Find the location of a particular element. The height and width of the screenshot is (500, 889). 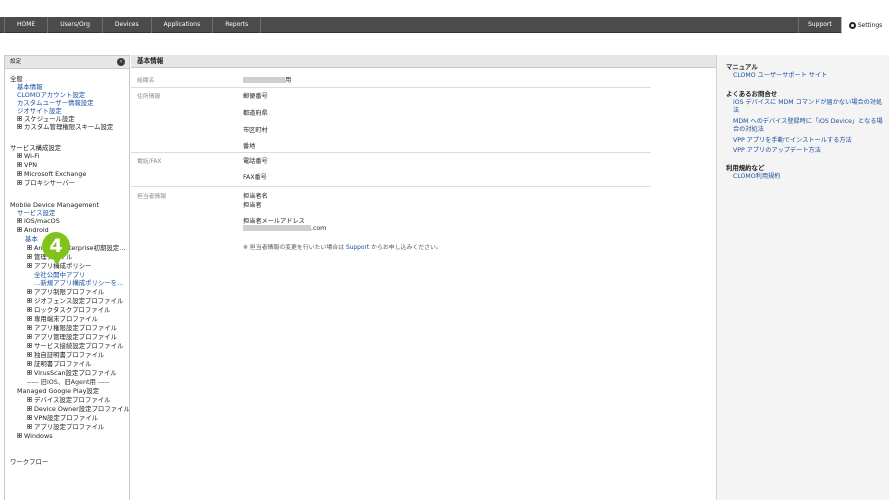

tree-item-profile: ジオフェンス設定プロファイル is located at coordinates (75, 301).